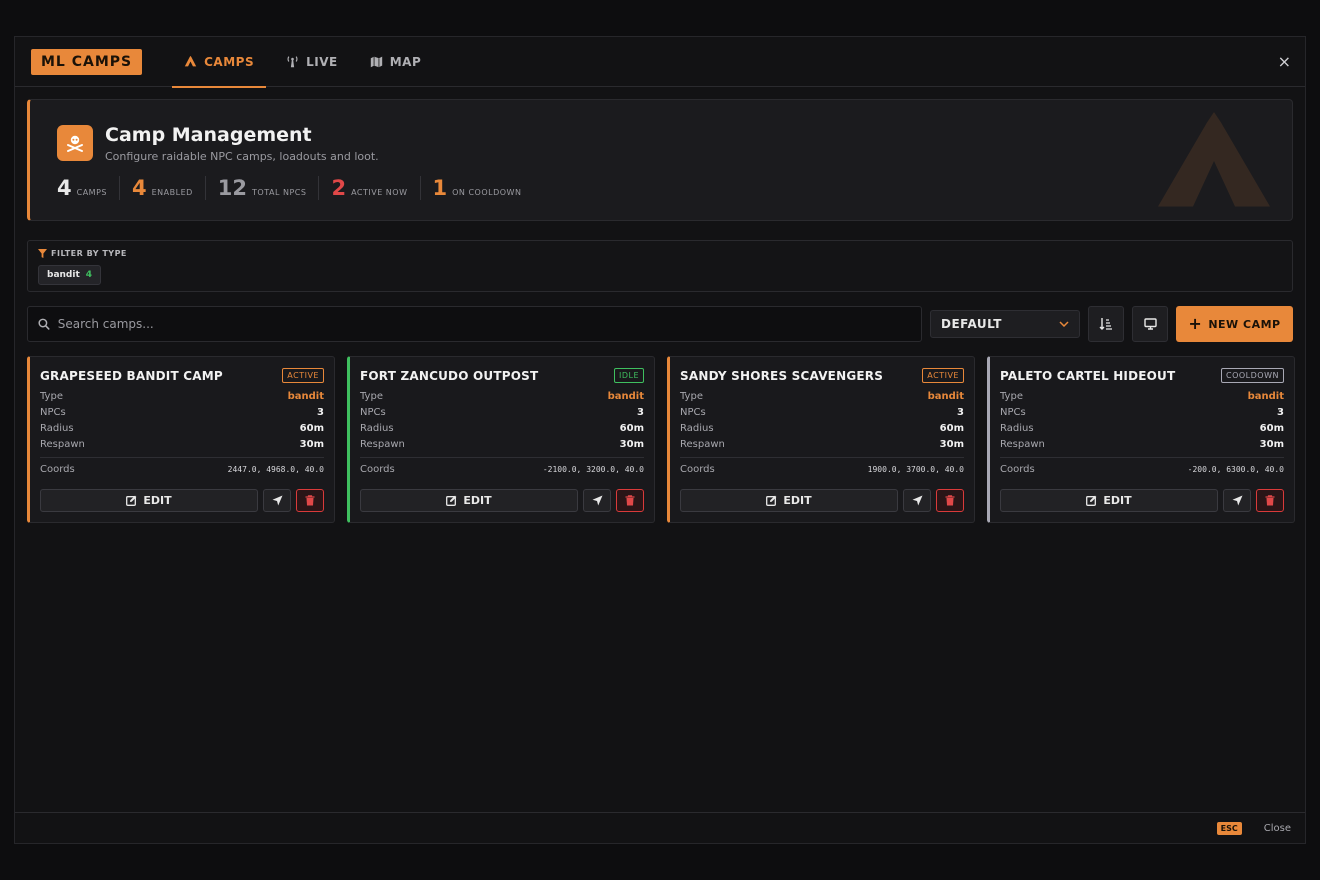 Image resolution: width=1320 pixels, height=880 pixels. I want to click on close-icon: ×, so click(1284, 61).